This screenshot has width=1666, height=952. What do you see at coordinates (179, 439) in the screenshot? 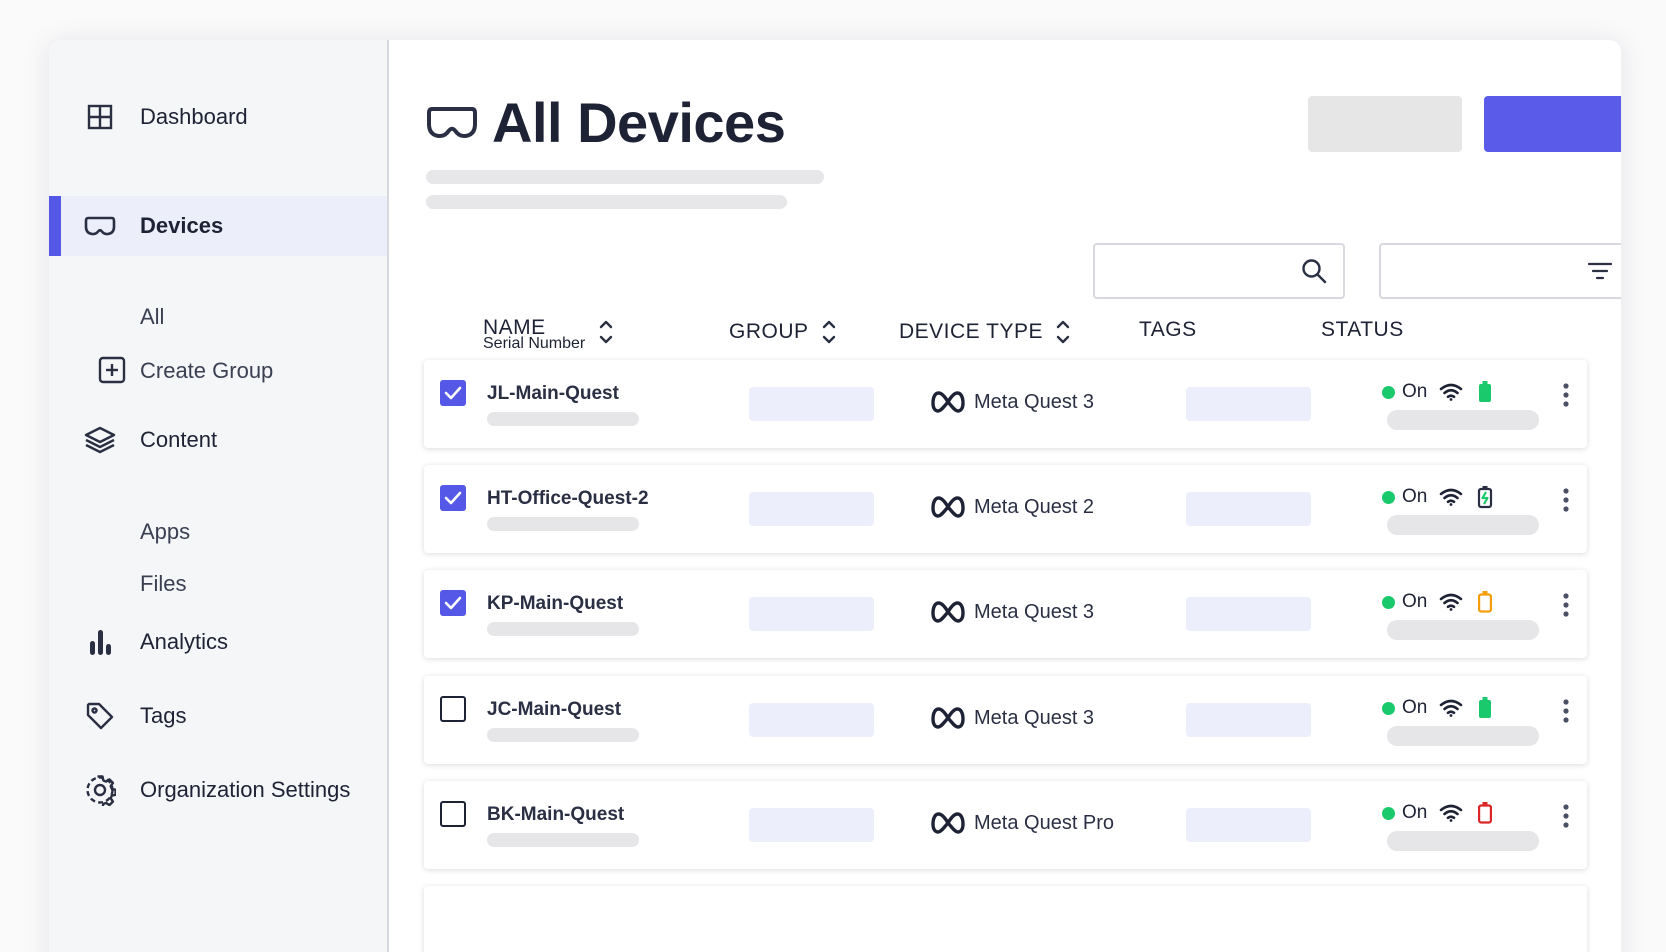
I see `sidebar-item-label: Content` at bounding box center [179, 439].